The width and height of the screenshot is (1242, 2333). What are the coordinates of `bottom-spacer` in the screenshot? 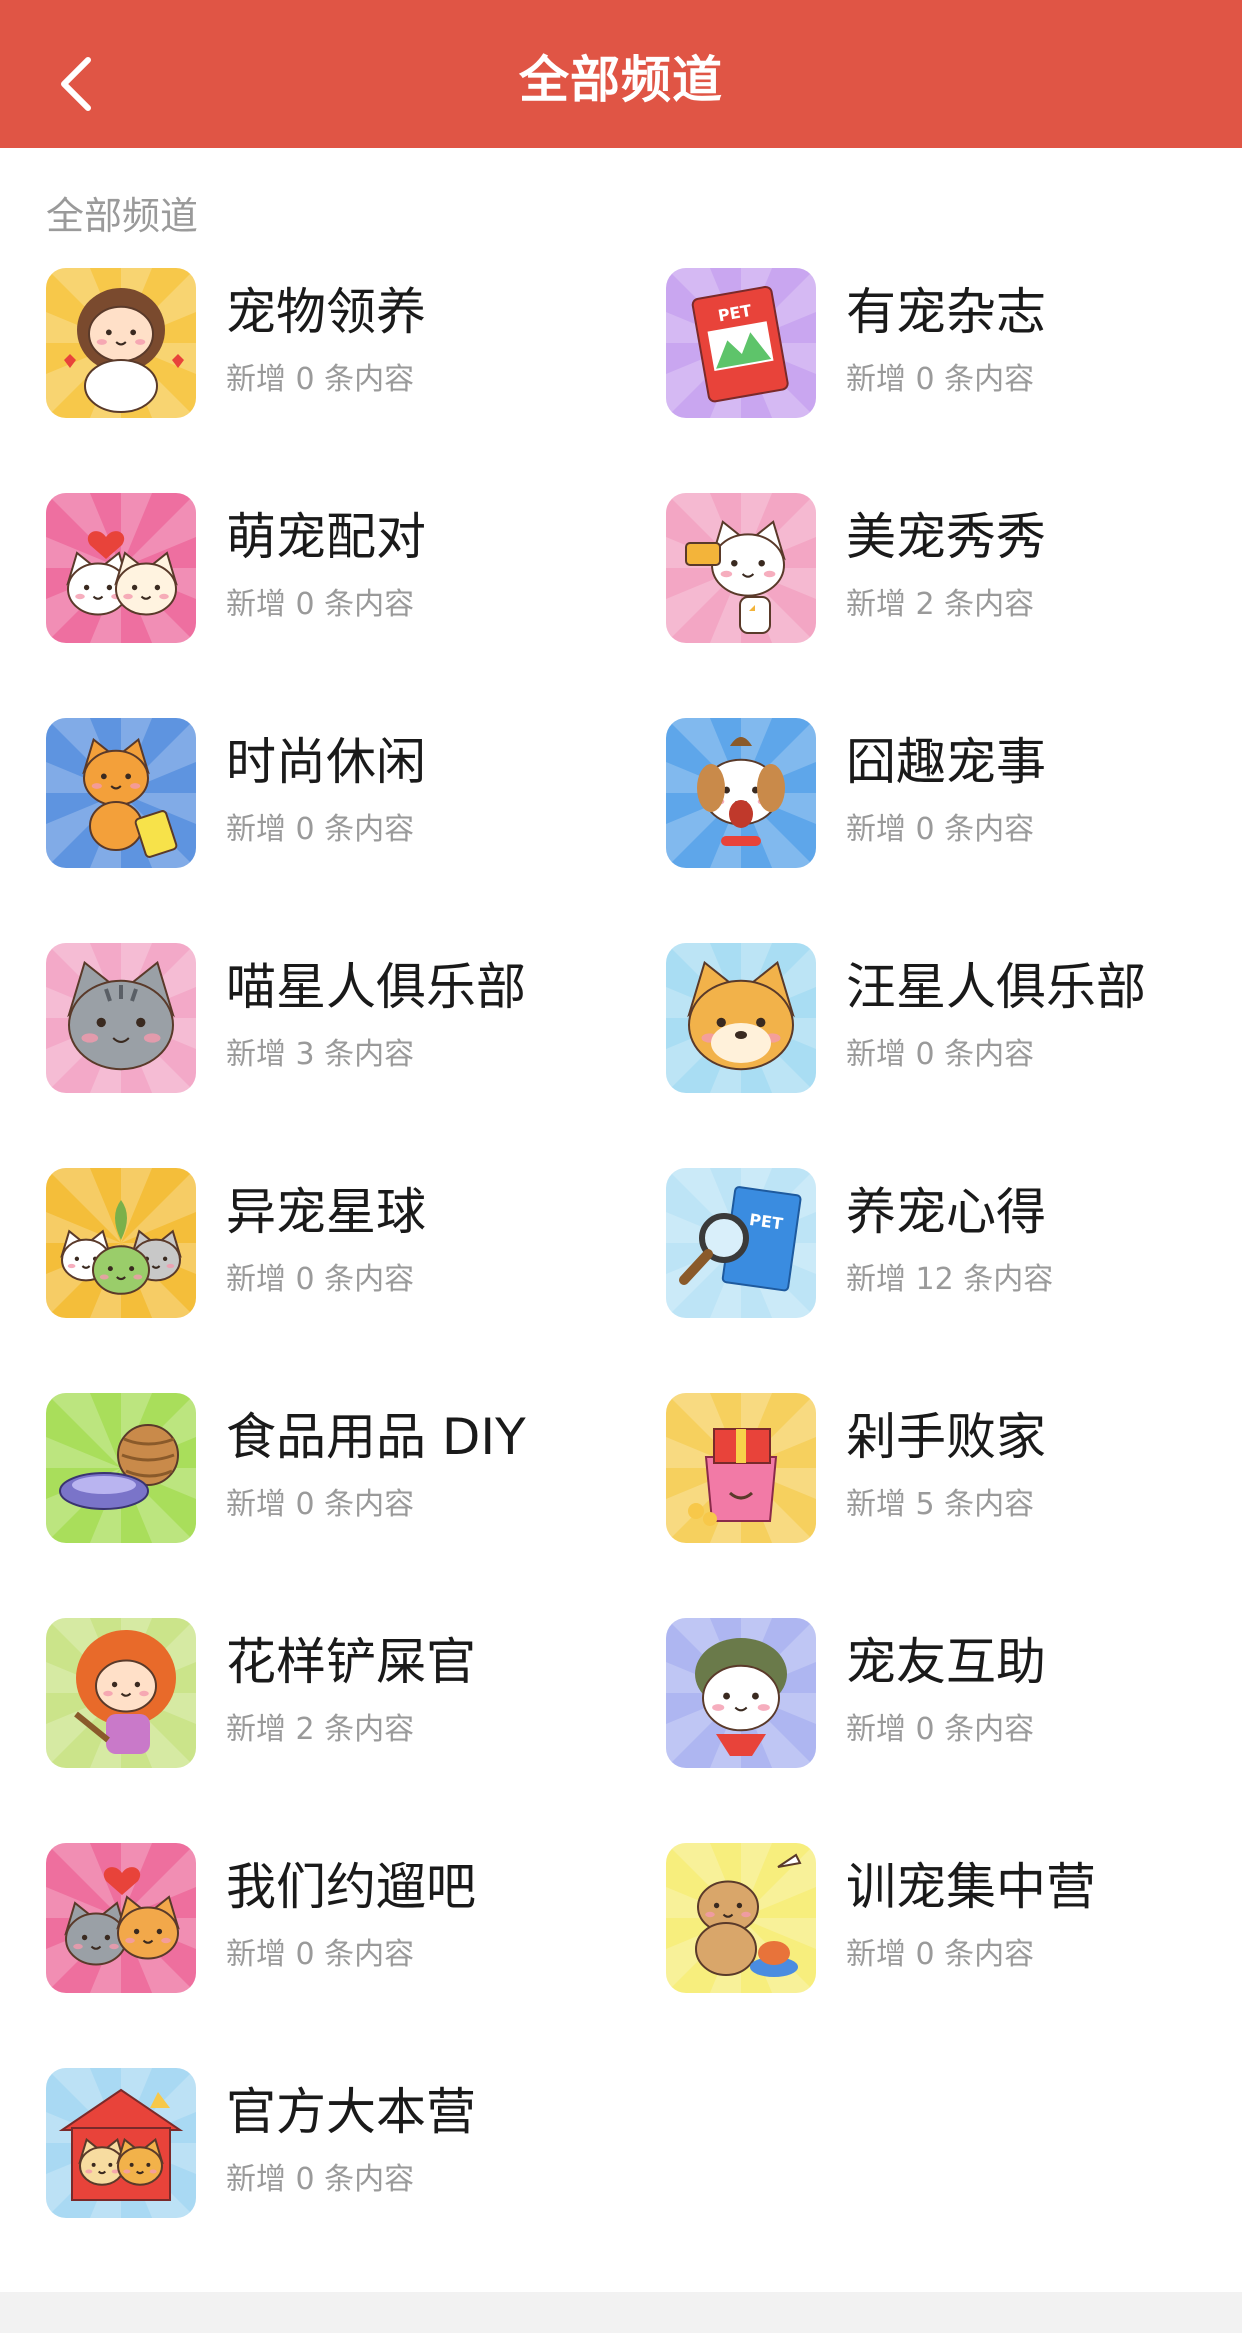 It's located at (621, 2312).